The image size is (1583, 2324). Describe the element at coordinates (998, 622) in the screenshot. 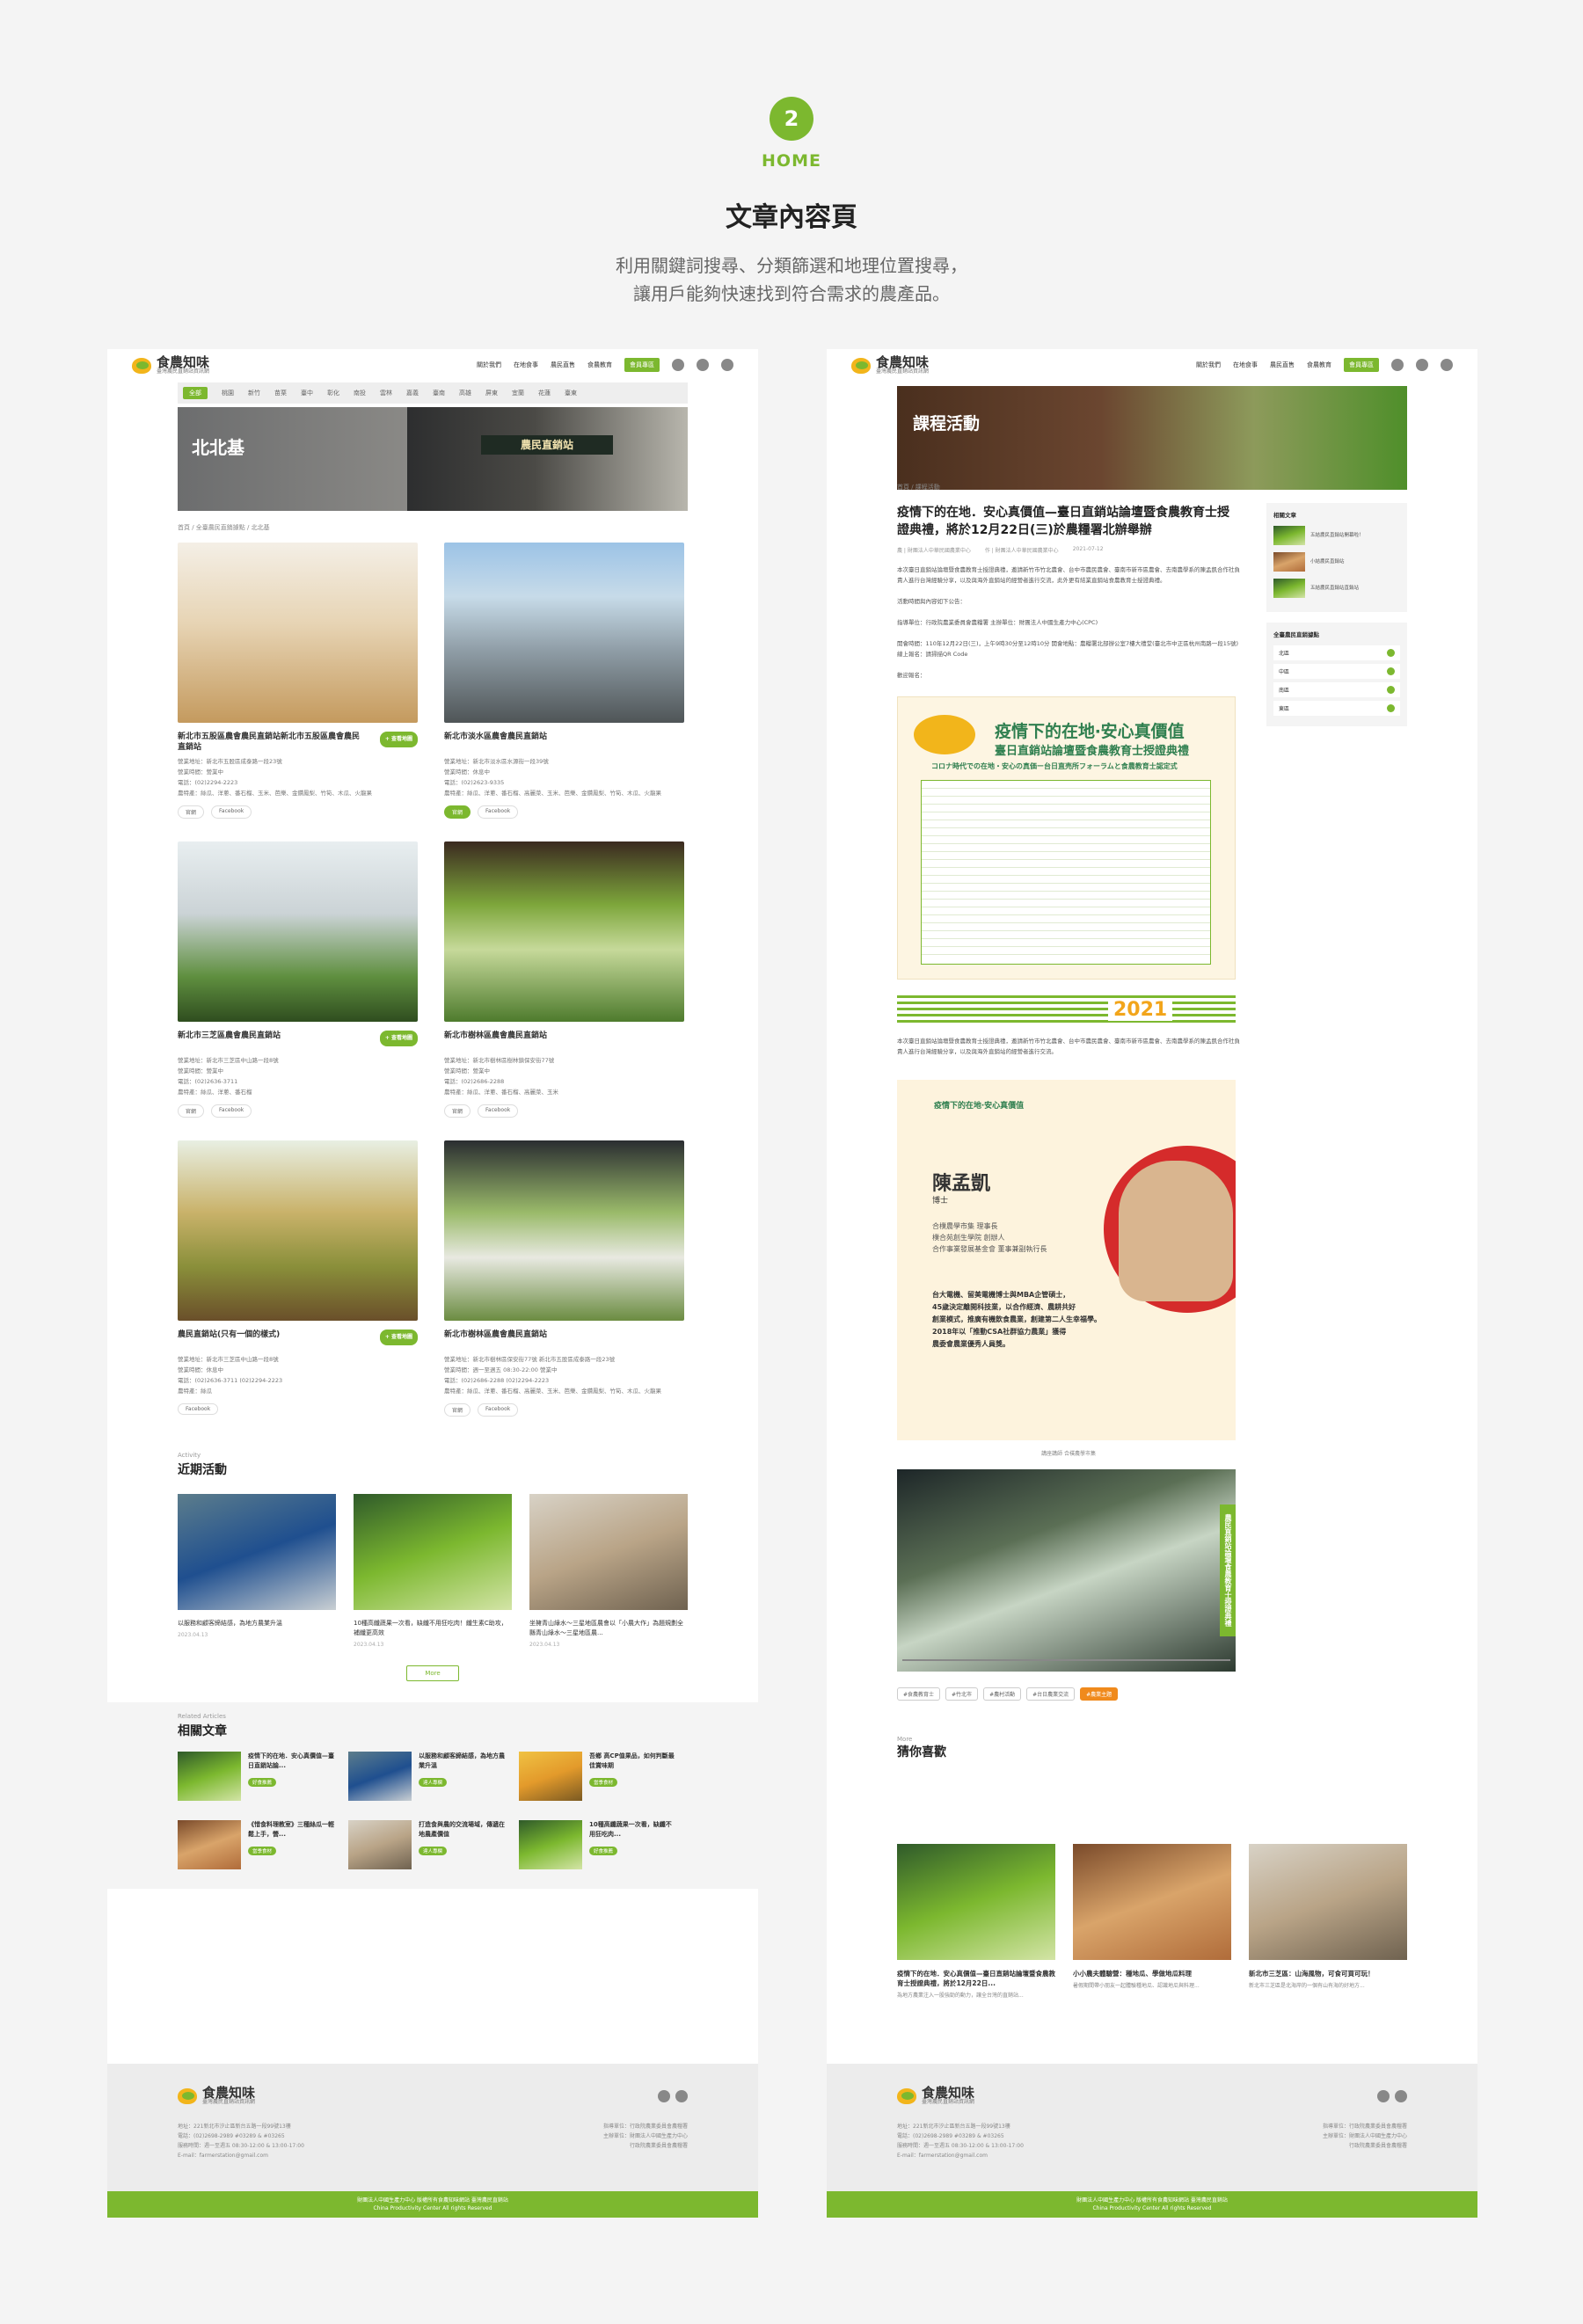

I see `article-paragraph: 指導單位：行政院農業委員會農糧署 主辦單位：財團法人中國生產力中心(CPC)` at that location.